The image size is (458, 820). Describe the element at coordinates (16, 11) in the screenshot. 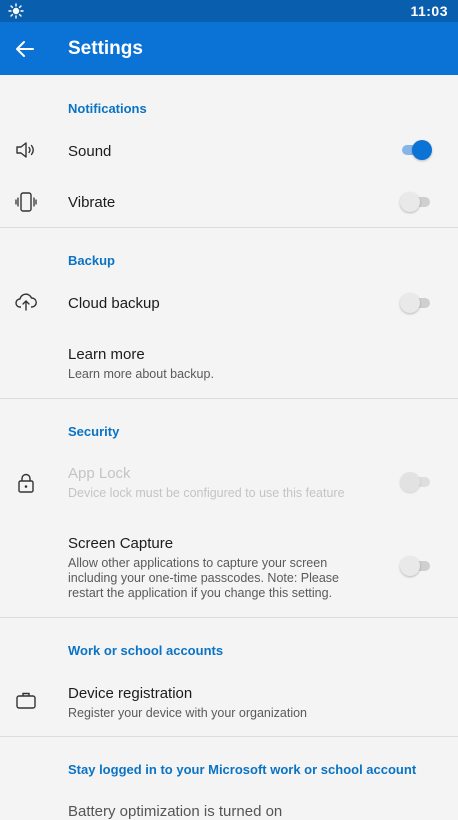

I see `sun-icon` at that location.